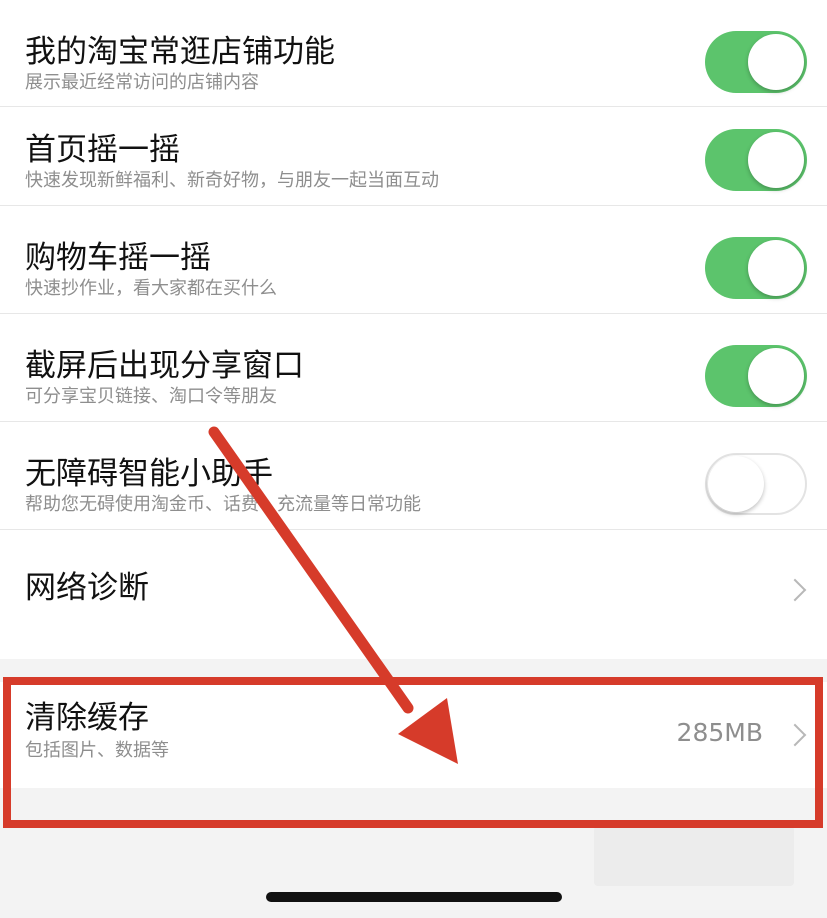 The height and width of the screenshot is (918, 827). What do you see at coordinates (414, 897) in the screenshot?
I see `home-indicator` at bounding box center [414, 897].